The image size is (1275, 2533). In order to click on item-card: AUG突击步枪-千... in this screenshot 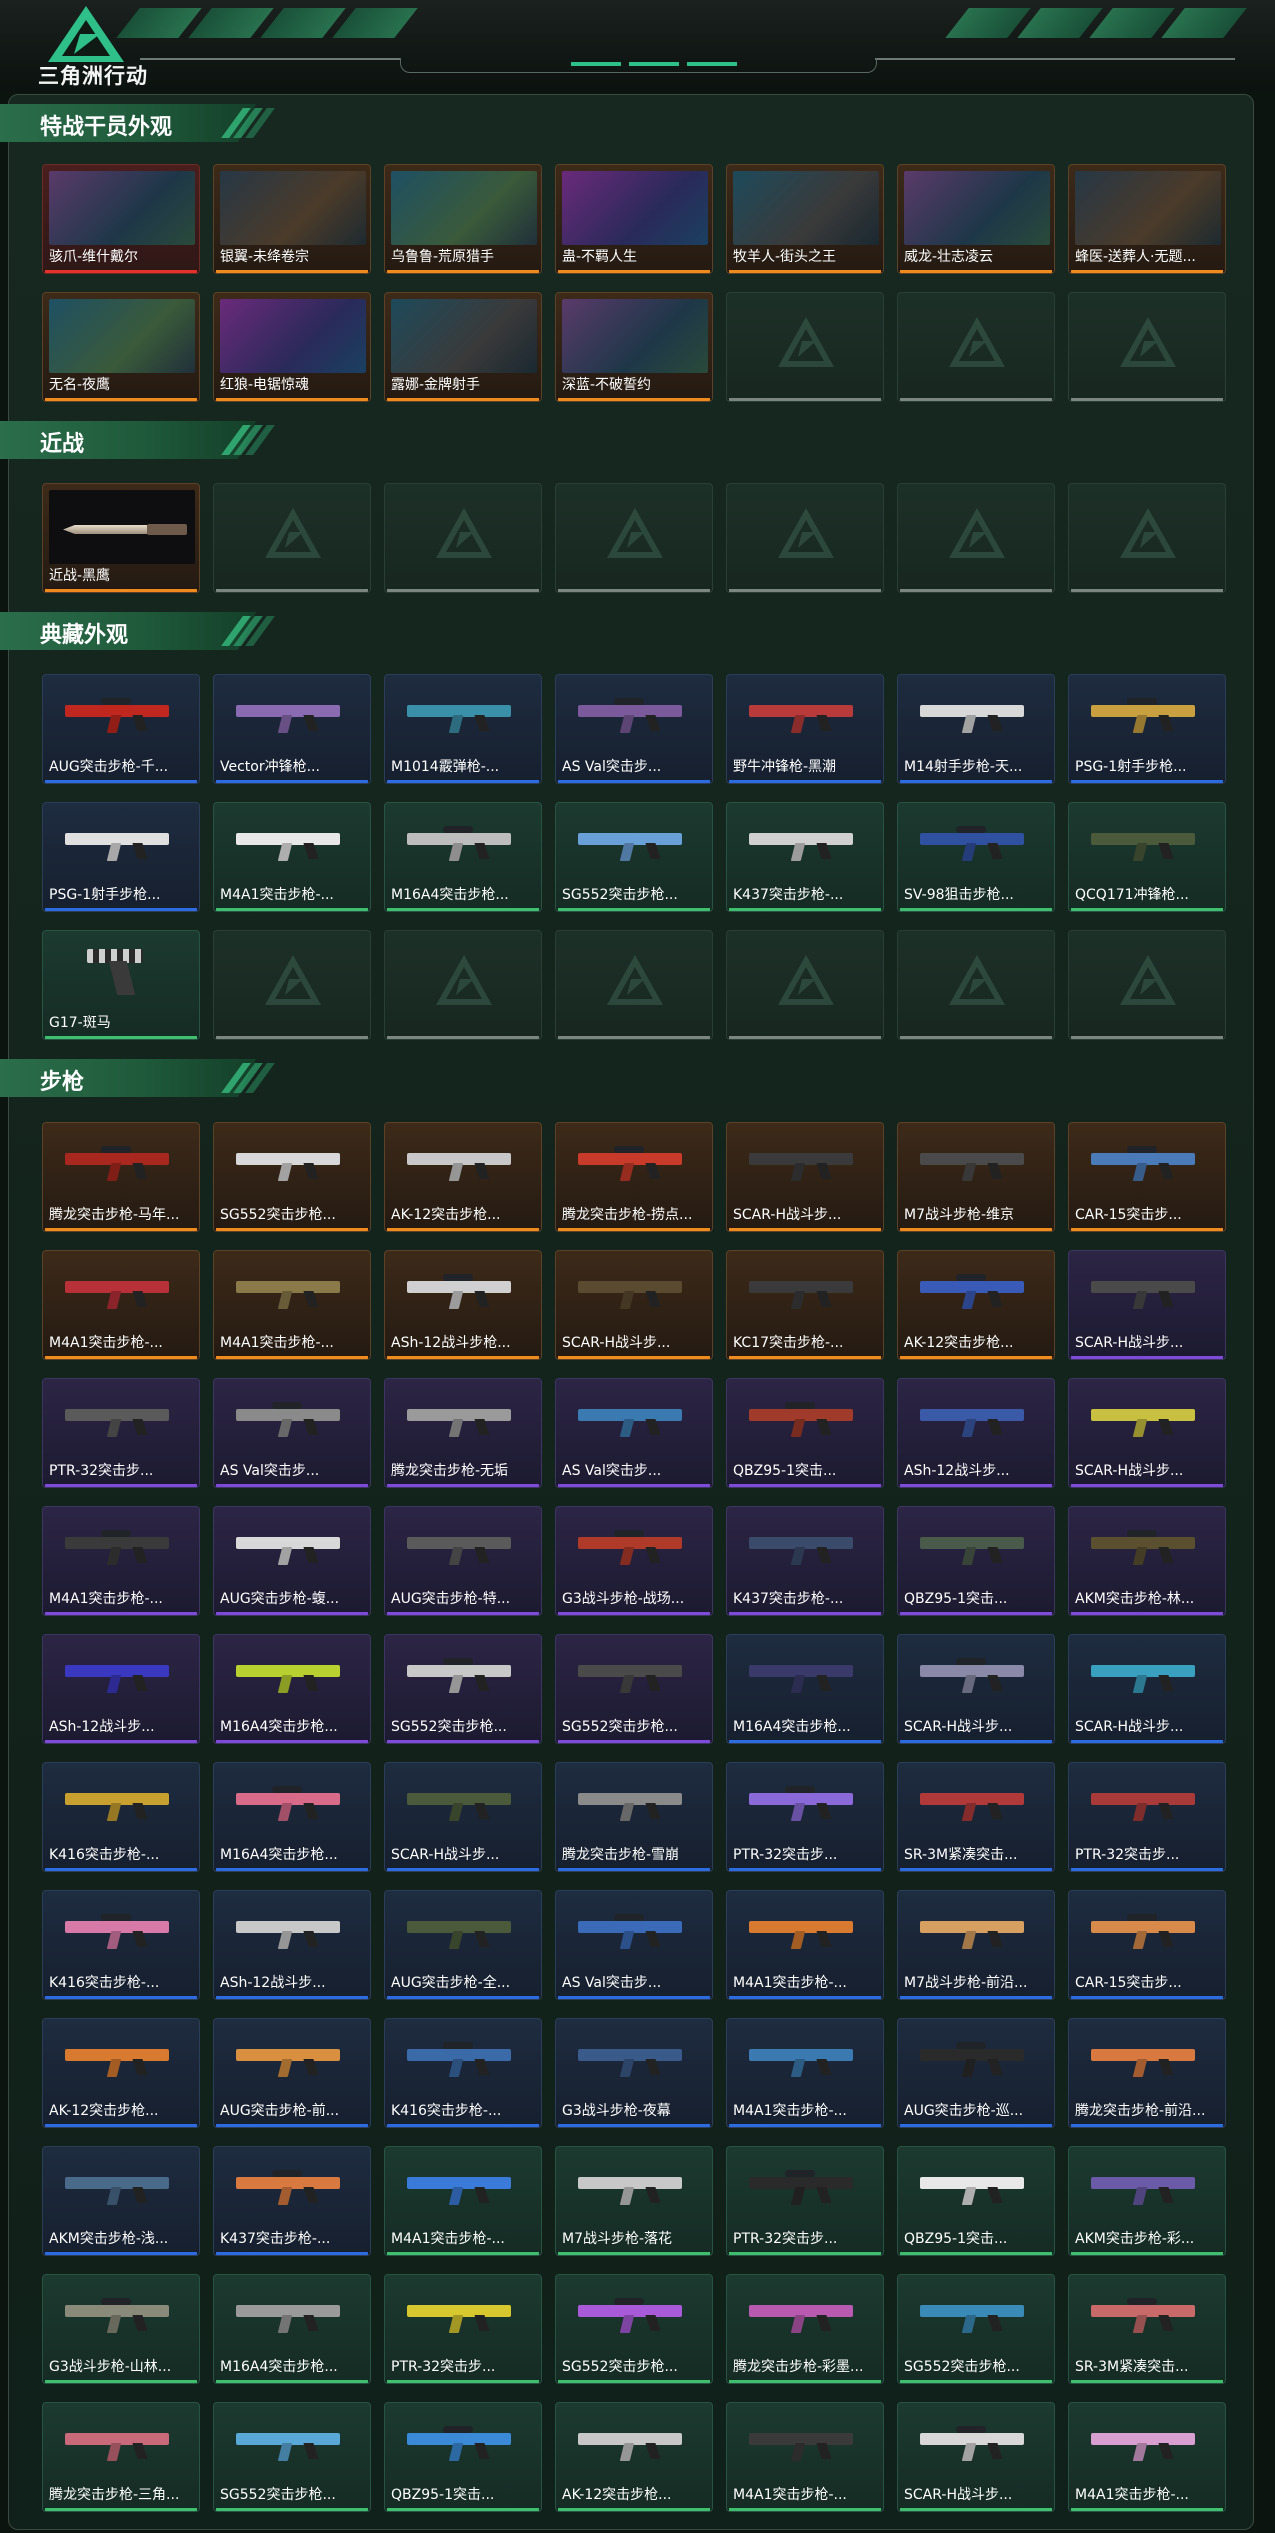, I will do `click(121, 729)`.